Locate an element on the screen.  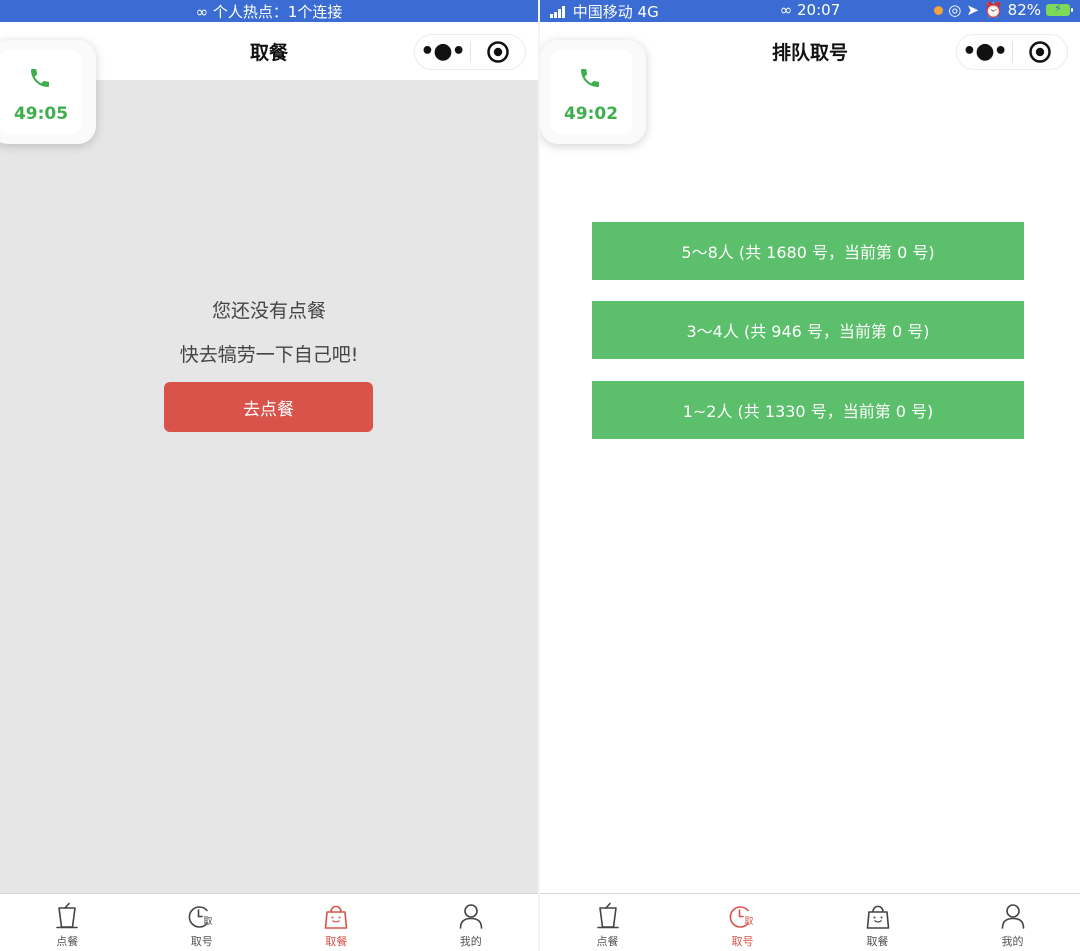
hotspot-text: 个人热点：1个连接 is located at coordinates (277, 12).